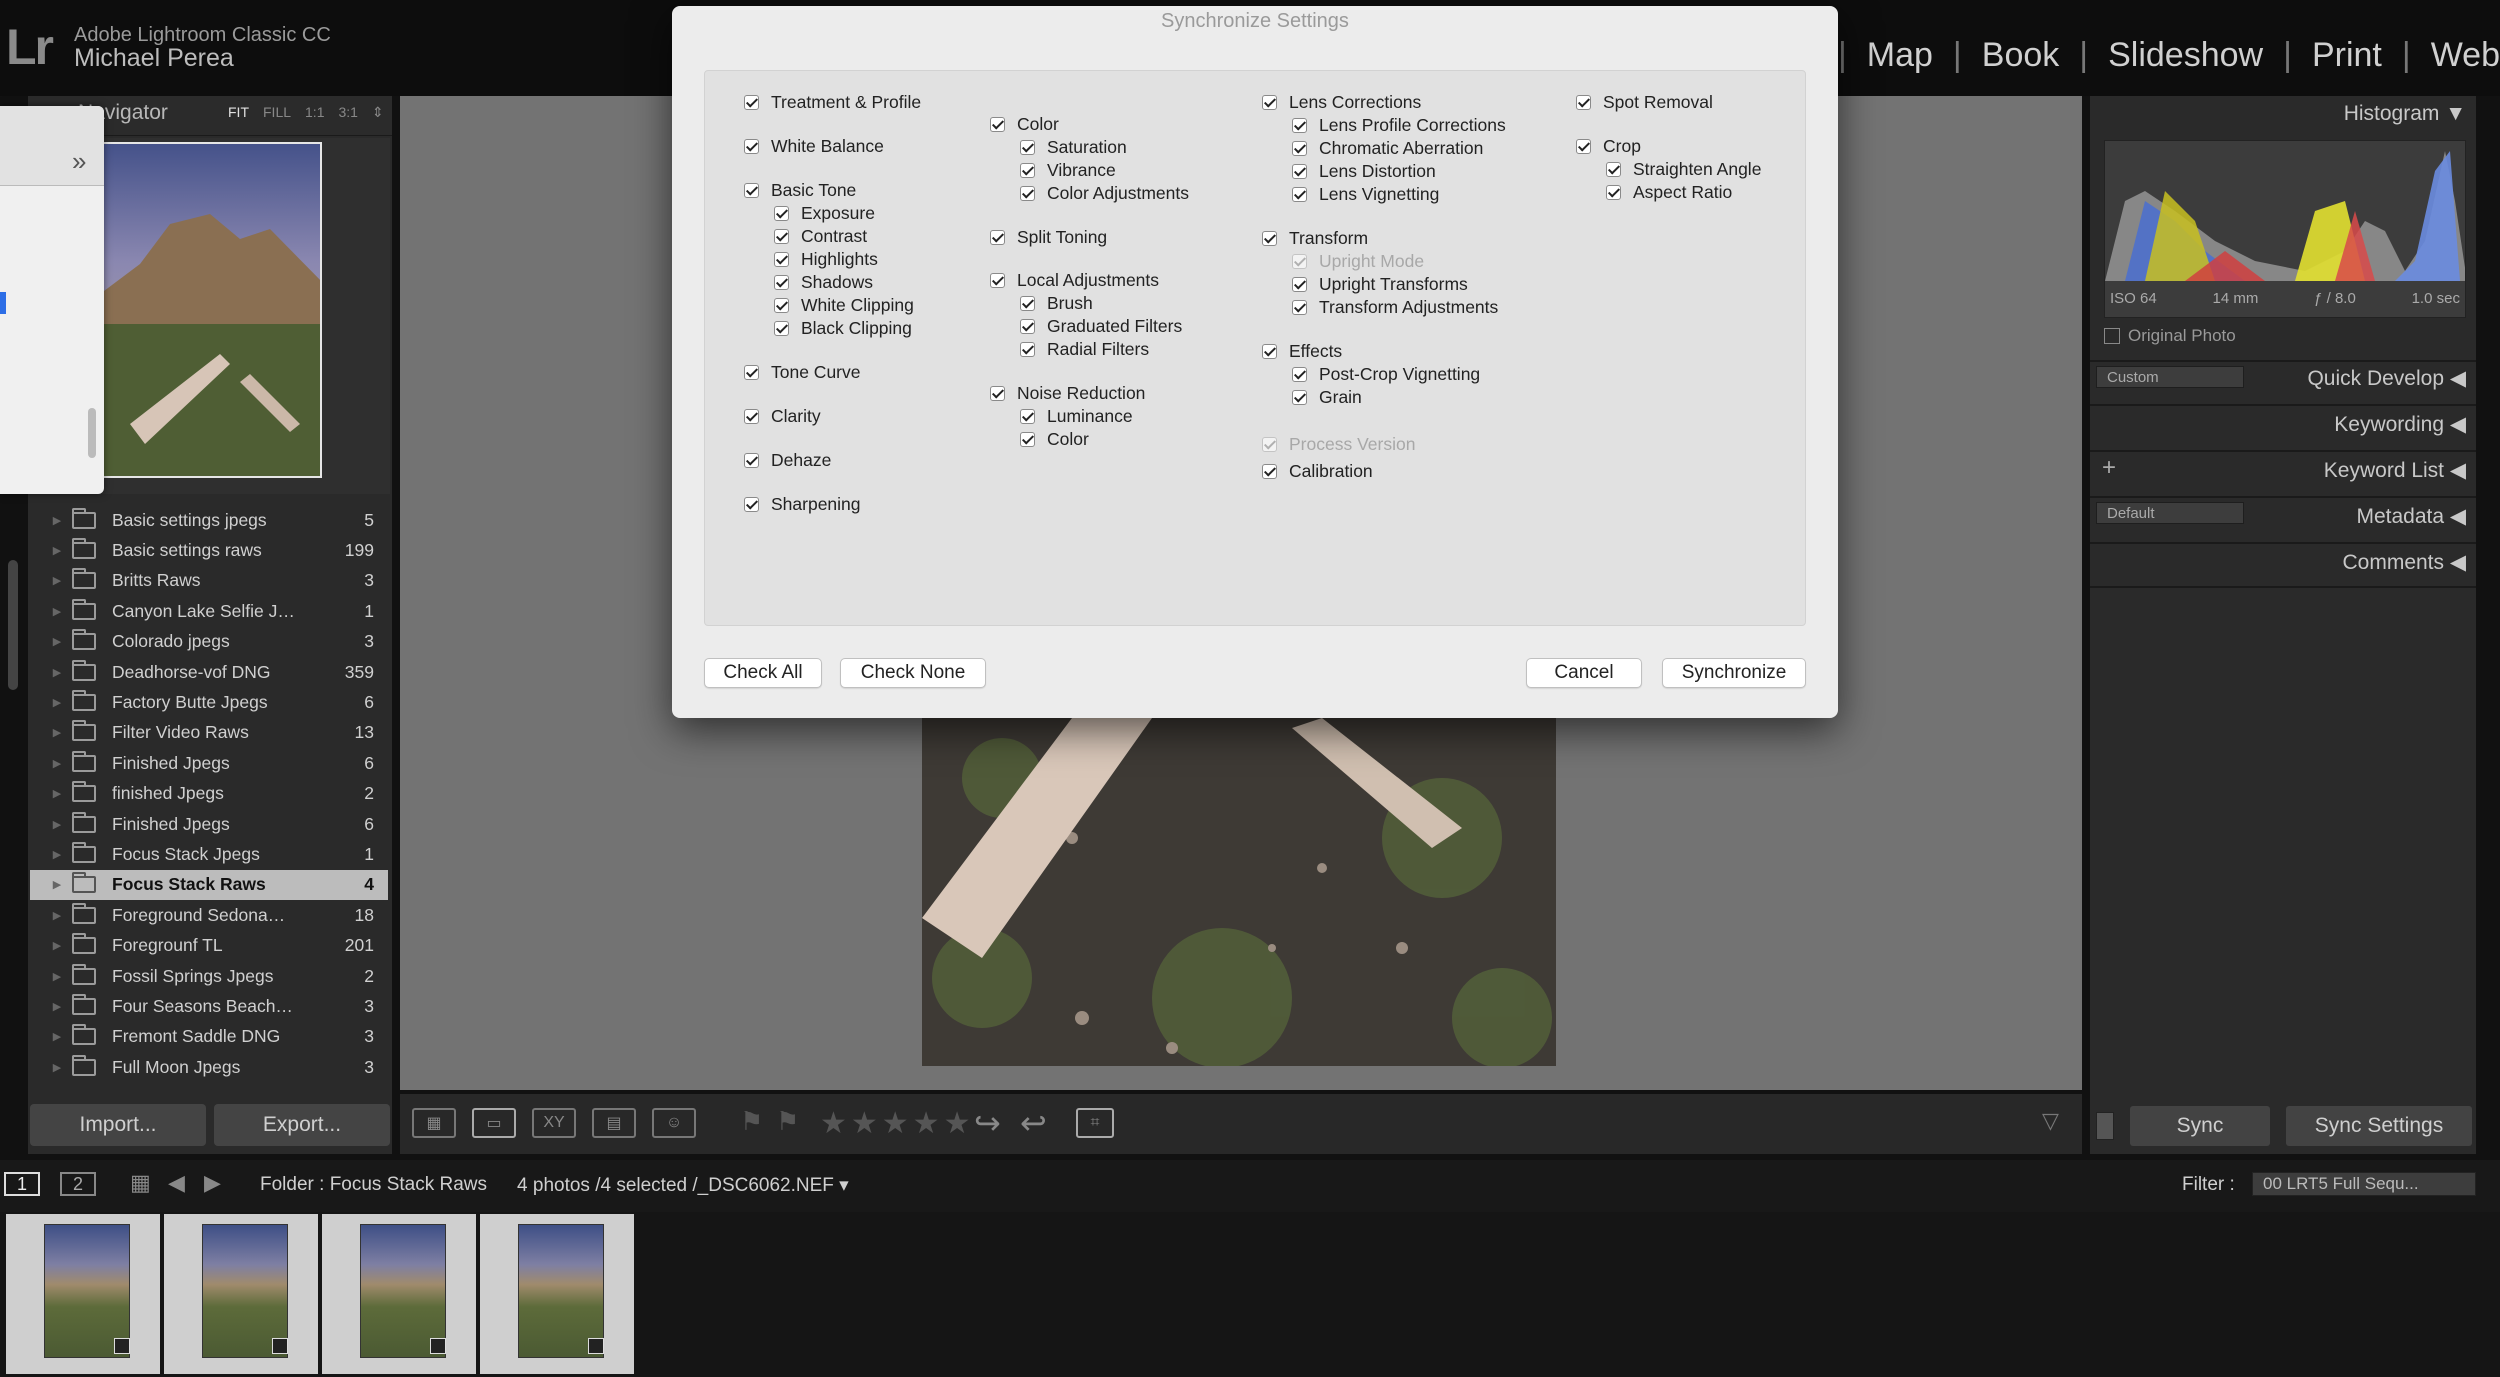  Describe the element at coordinates (823, 282) in the screenshot. I see `setting-checkbox: Shadows` at that location.